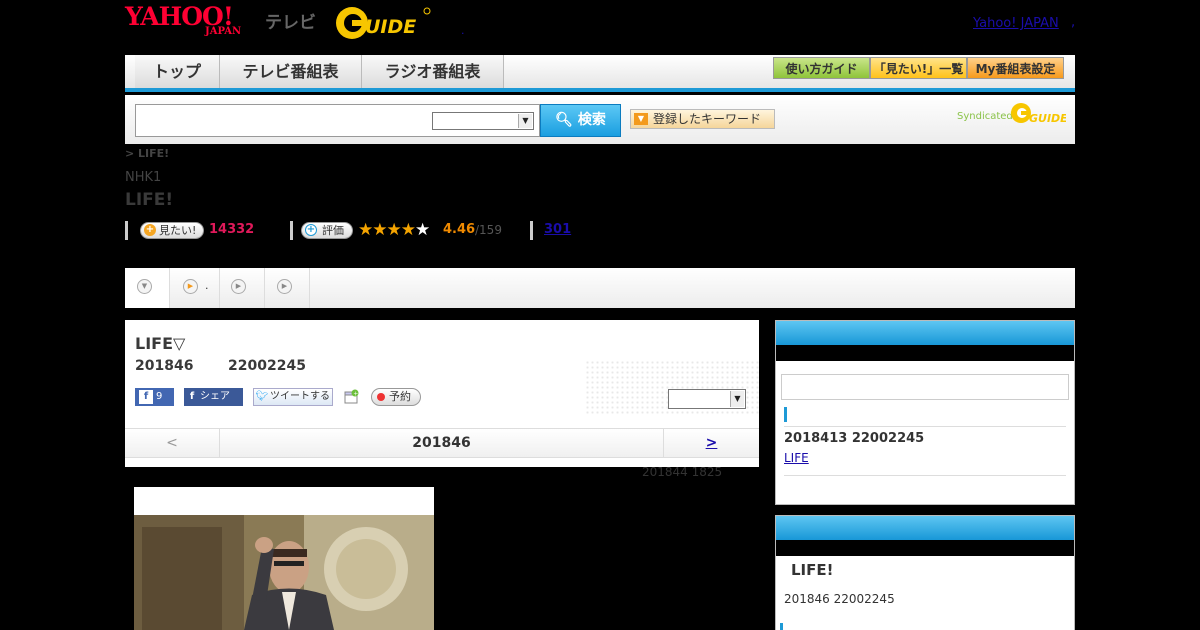 This screenshot has width=1200, height=630. Describe the element at coordinates (839, 599) in the screenshot. I see `sidebar-program-info: 201846 22002245` at that location.